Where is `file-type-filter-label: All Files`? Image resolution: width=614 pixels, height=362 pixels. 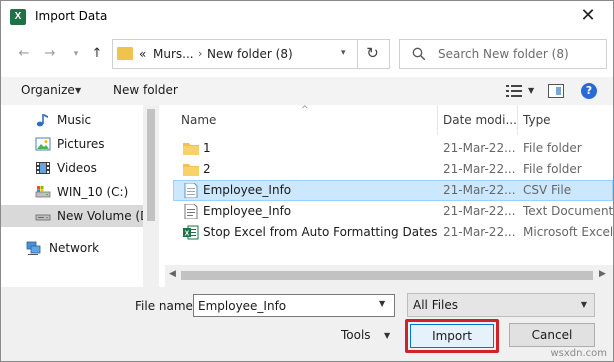 file-type-filter-label: All Files is located at coordinates (436, 305).